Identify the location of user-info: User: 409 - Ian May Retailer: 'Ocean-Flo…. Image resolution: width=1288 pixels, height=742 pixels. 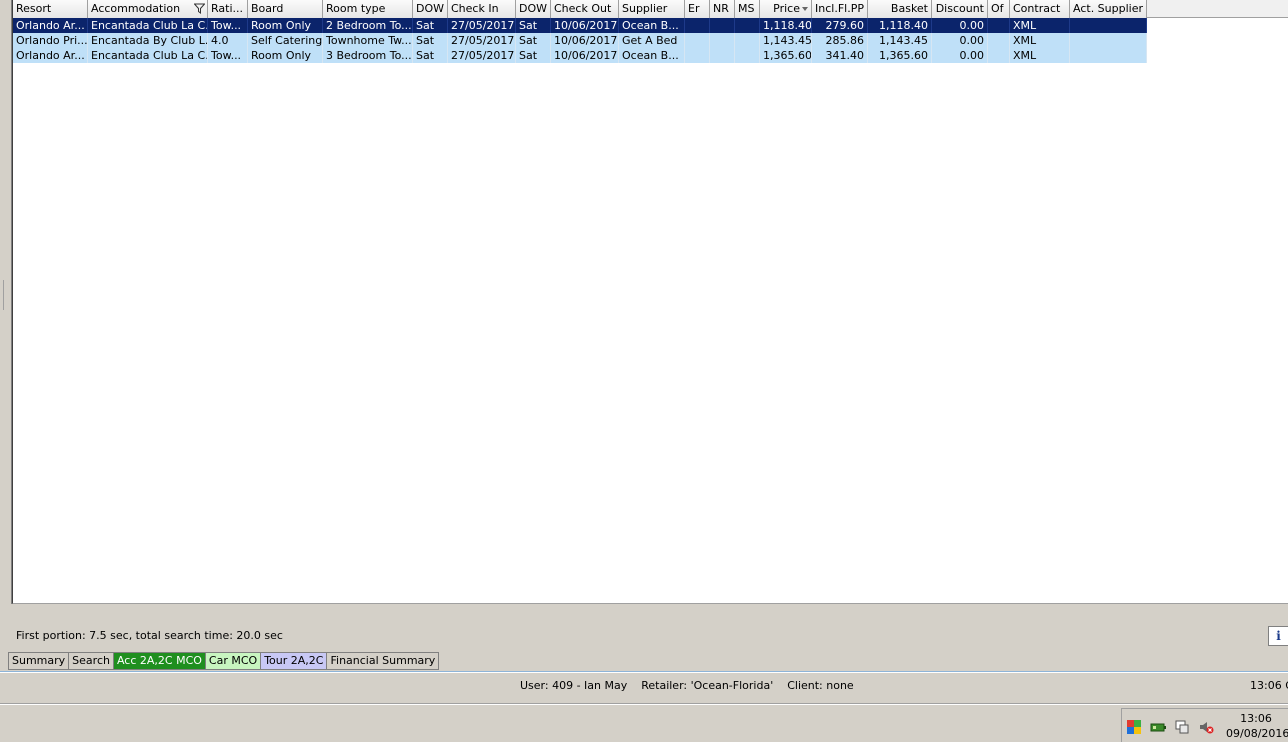
(687, 685).